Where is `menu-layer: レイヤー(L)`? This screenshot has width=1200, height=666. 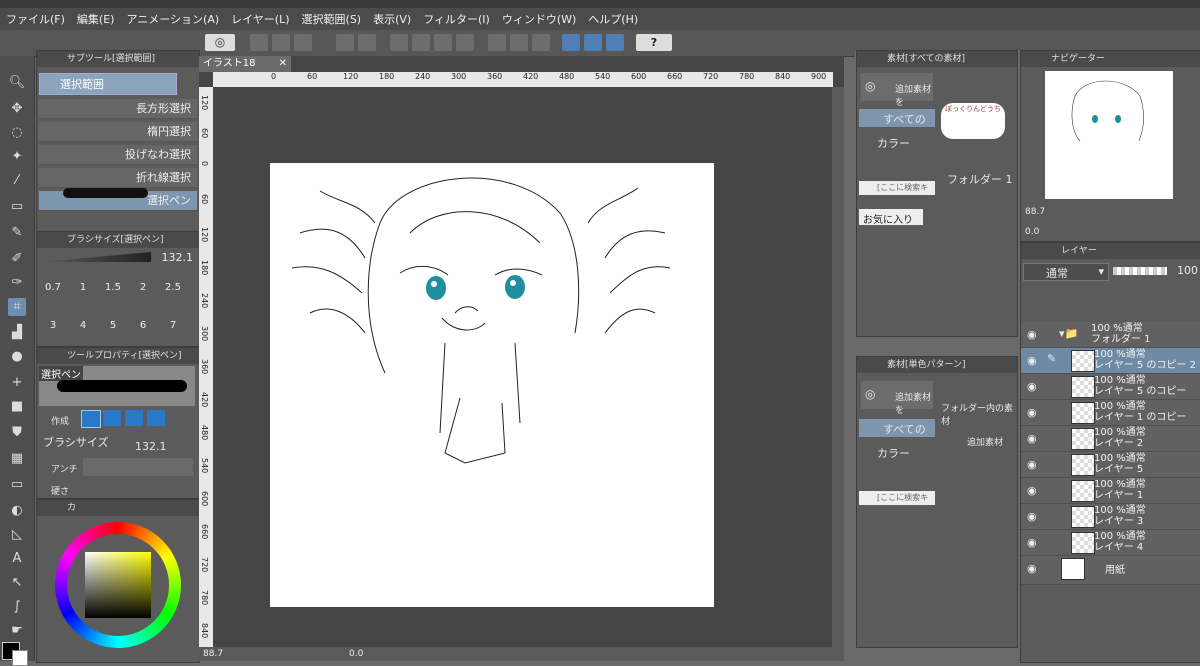 menu-layer: レイヤー(L) is located at coordinates (260, 19).